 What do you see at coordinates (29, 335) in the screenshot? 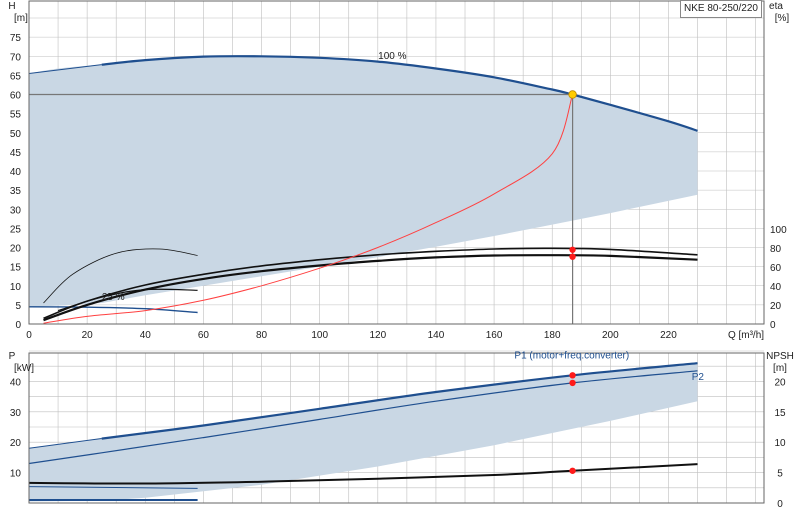
I see `x-tick-label: 0` at bounding box center [29, 335].